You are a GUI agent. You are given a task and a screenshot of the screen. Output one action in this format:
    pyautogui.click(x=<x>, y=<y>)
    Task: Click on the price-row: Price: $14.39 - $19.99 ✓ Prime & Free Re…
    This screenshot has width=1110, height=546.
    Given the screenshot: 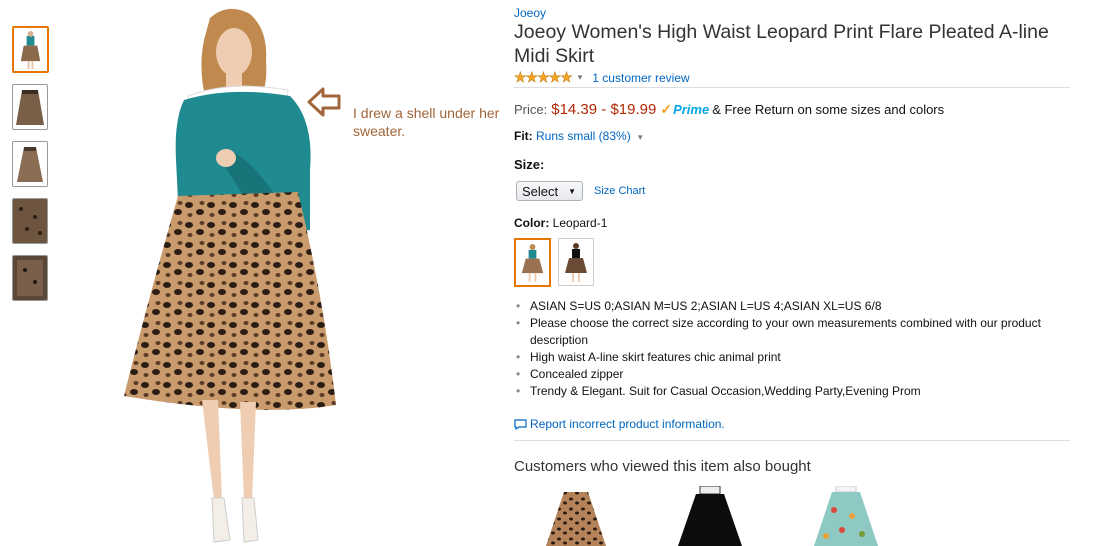 What is the action you would take?
    pyautogui.click(x=729, y=109)
    